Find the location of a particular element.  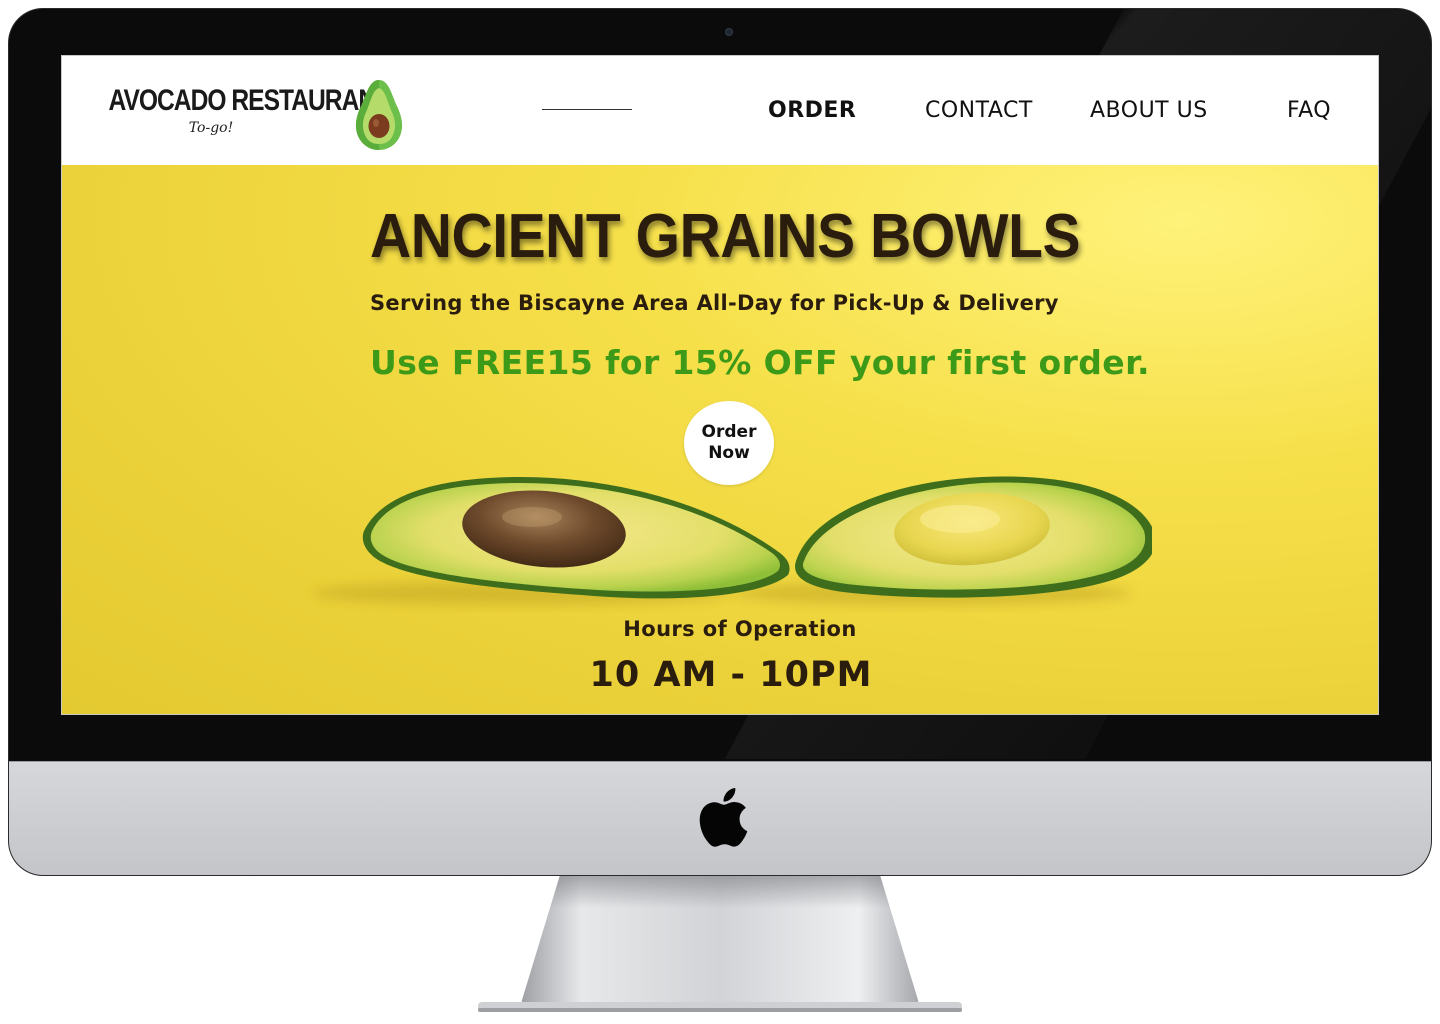

logo-subtitle: To-go! is located at coordinates (211, 128).